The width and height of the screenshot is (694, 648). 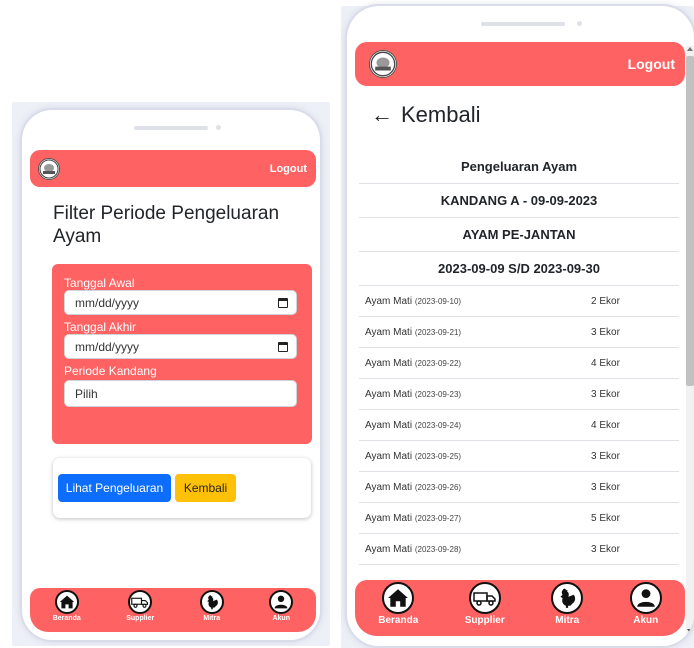 What do you see at coordinates (519, 201) in the screenshot?
I see `table-header: KANDANG A - 09-09-2023` at bounding box center [519, 201].